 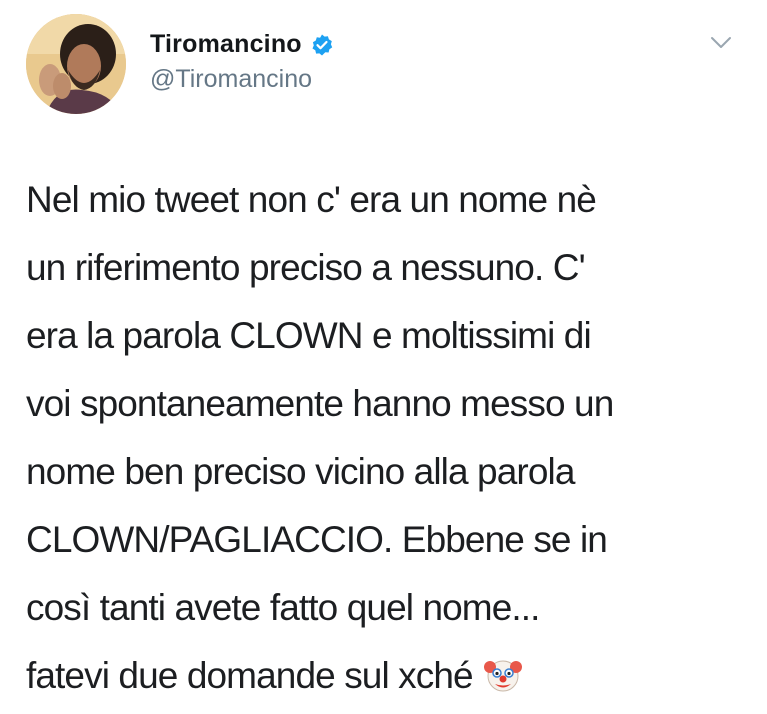 I want to click on tweet-text-line: un riferimento preciso a nessuno. C', so click(x=306, y=267).